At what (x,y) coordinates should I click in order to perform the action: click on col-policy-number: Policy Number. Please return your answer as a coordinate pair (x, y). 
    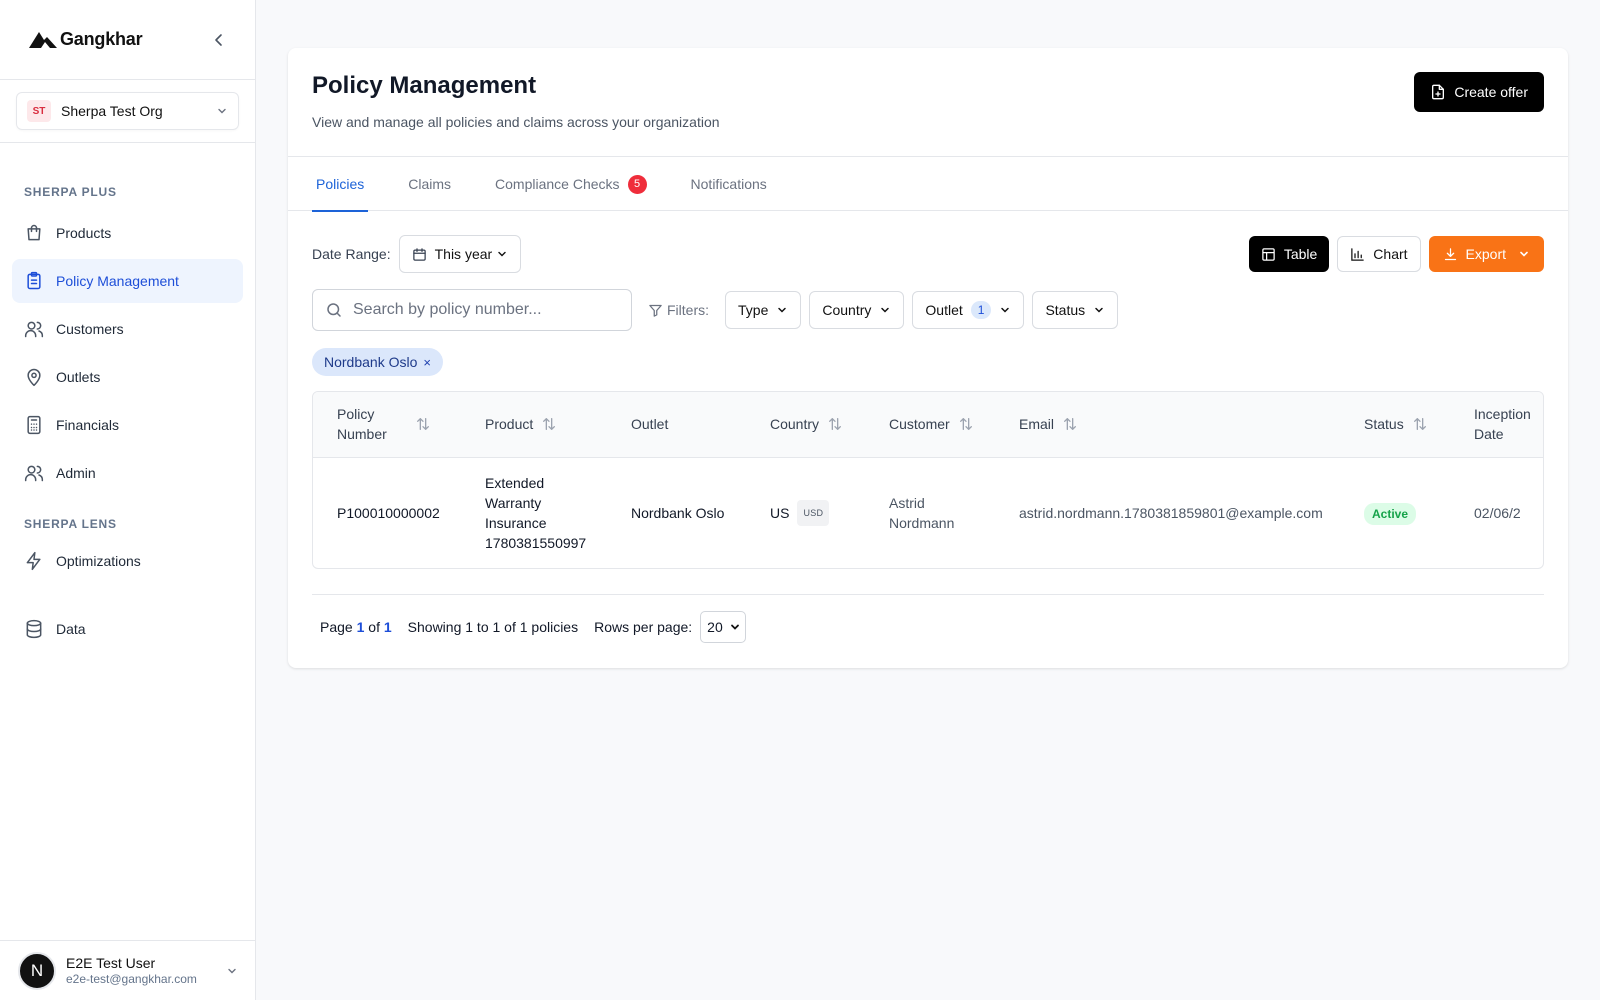
    Looking at the image, I should click on (387, 424).